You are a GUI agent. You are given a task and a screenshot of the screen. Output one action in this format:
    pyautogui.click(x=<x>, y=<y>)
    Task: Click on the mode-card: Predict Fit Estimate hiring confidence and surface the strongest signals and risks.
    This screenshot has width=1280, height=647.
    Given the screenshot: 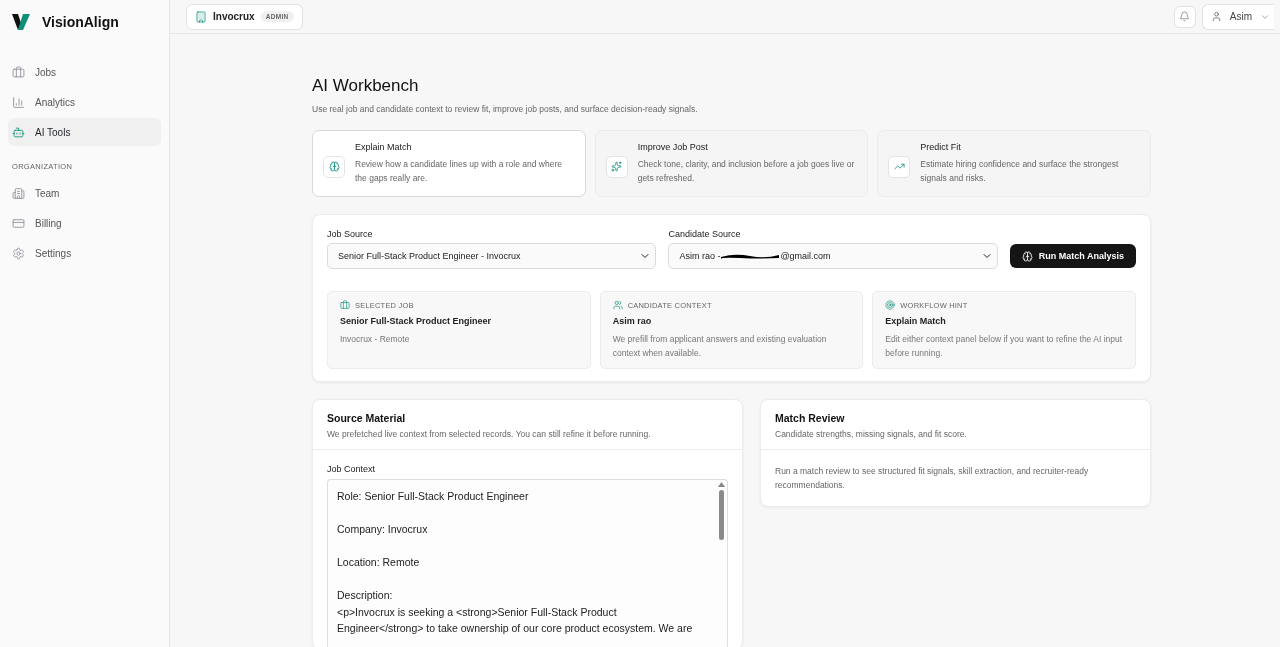 What is the action you would take?
    pyautogui.click(x=1014, y=163)
    